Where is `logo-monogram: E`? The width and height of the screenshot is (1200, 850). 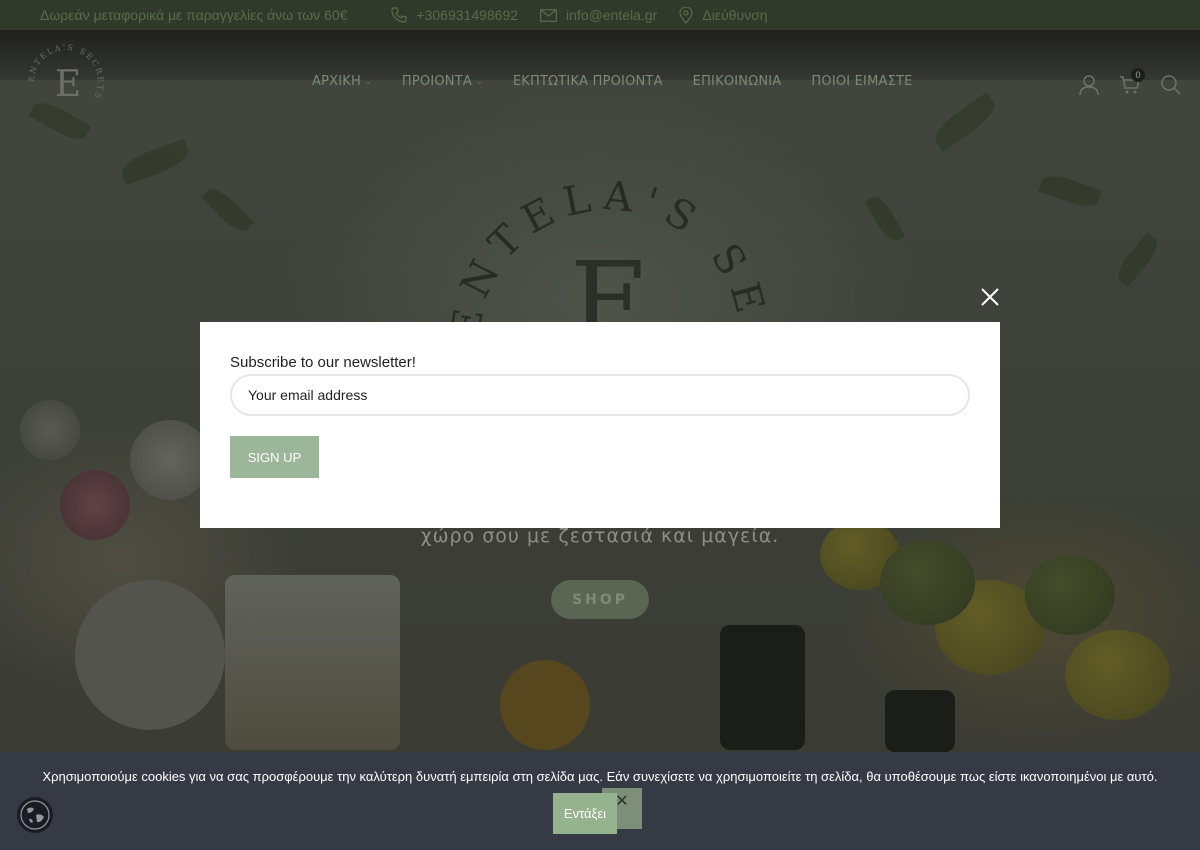 logo-monogram: E is located at coordinates (68, 84).